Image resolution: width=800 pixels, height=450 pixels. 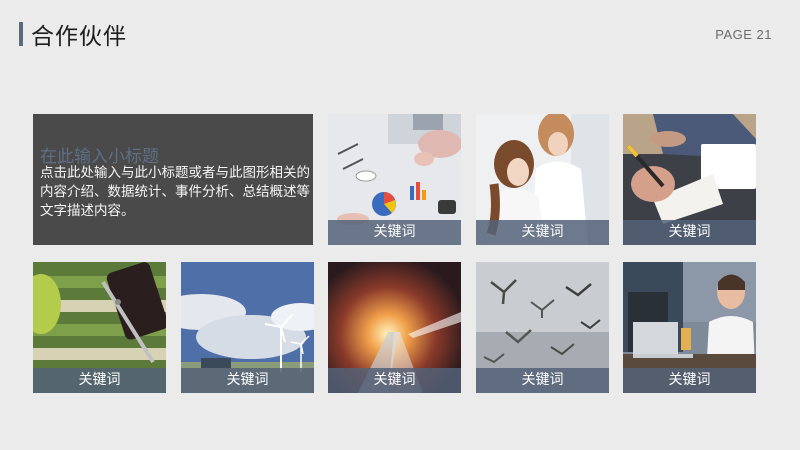 I want to click on title-accent-bar, so click(x=21, y=34).